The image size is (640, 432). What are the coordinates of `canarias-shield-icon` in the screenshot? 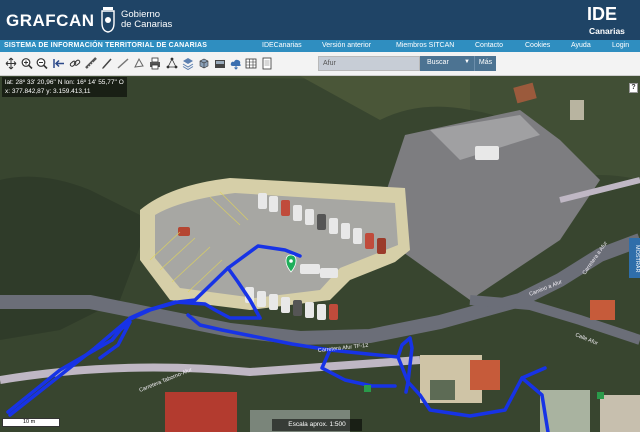 It's located at (108, 20).